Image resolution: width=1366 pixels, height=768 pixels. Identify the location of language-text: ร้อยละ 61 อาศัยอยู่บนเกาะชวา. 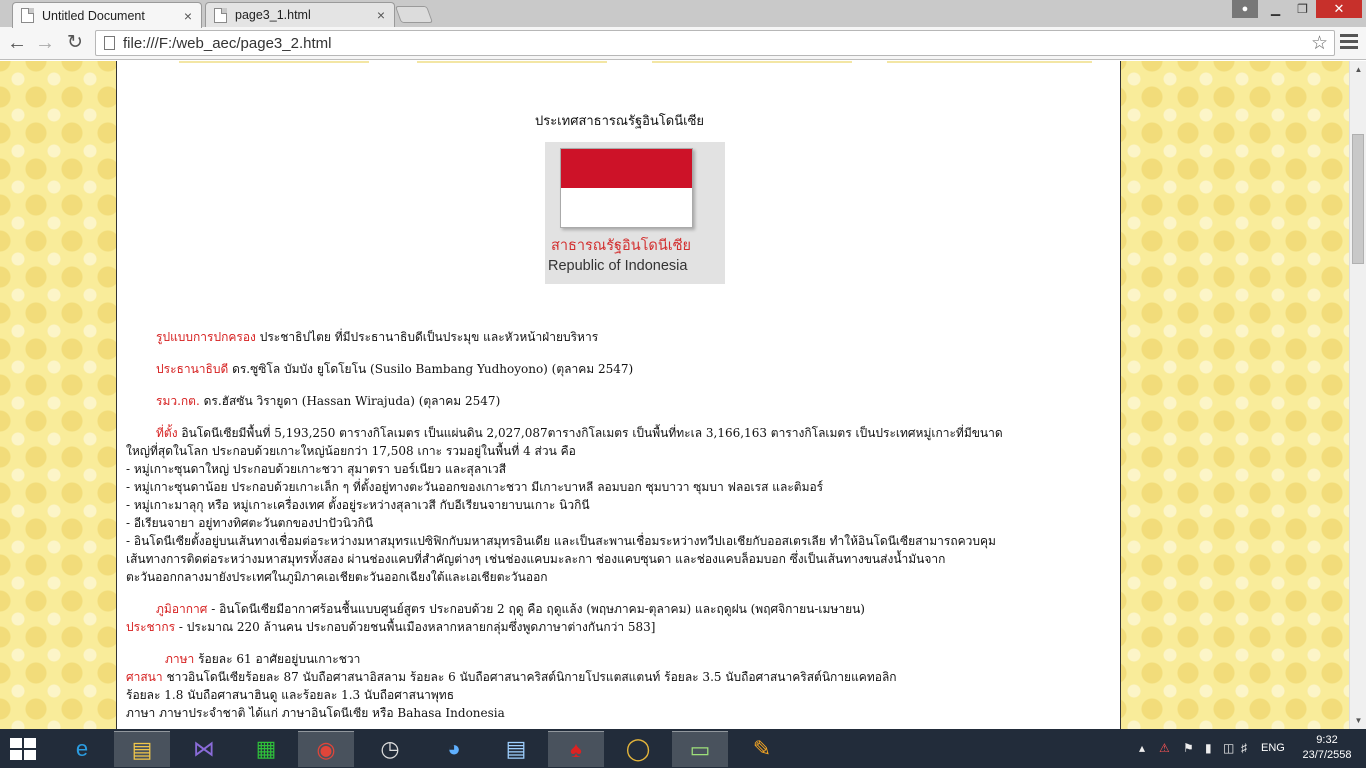
(277, 659).